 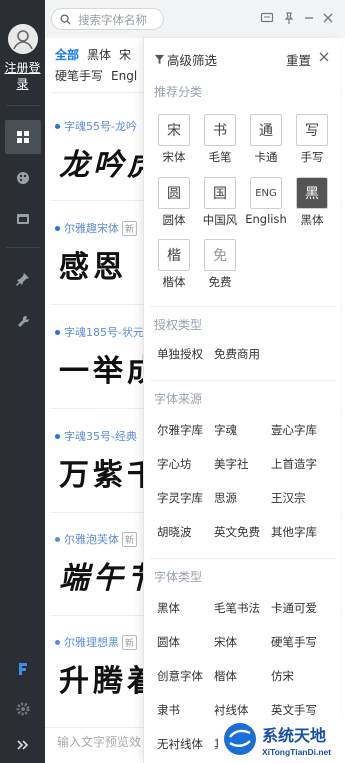 I want to click on category-label: 黑体, so click(x=312, y=220).